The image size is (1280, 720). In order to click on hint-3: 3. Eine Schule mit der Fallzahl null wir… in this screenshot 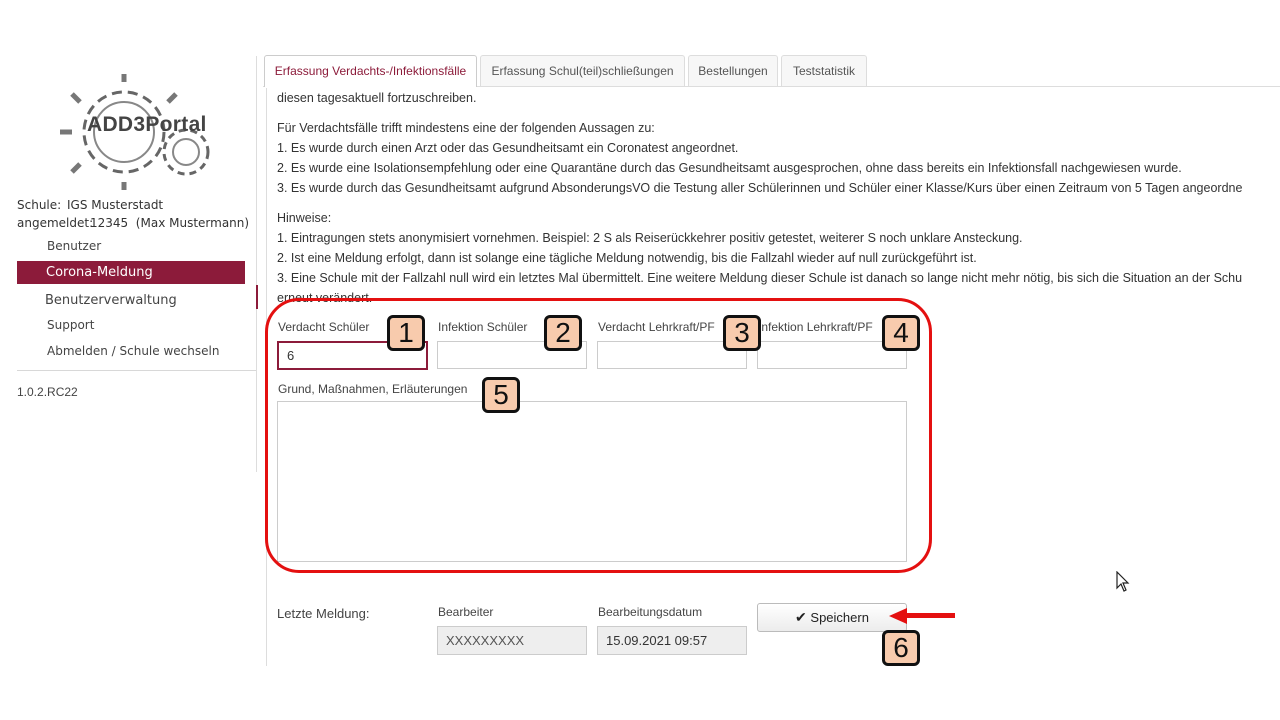, I will do `click(760, 278)`.